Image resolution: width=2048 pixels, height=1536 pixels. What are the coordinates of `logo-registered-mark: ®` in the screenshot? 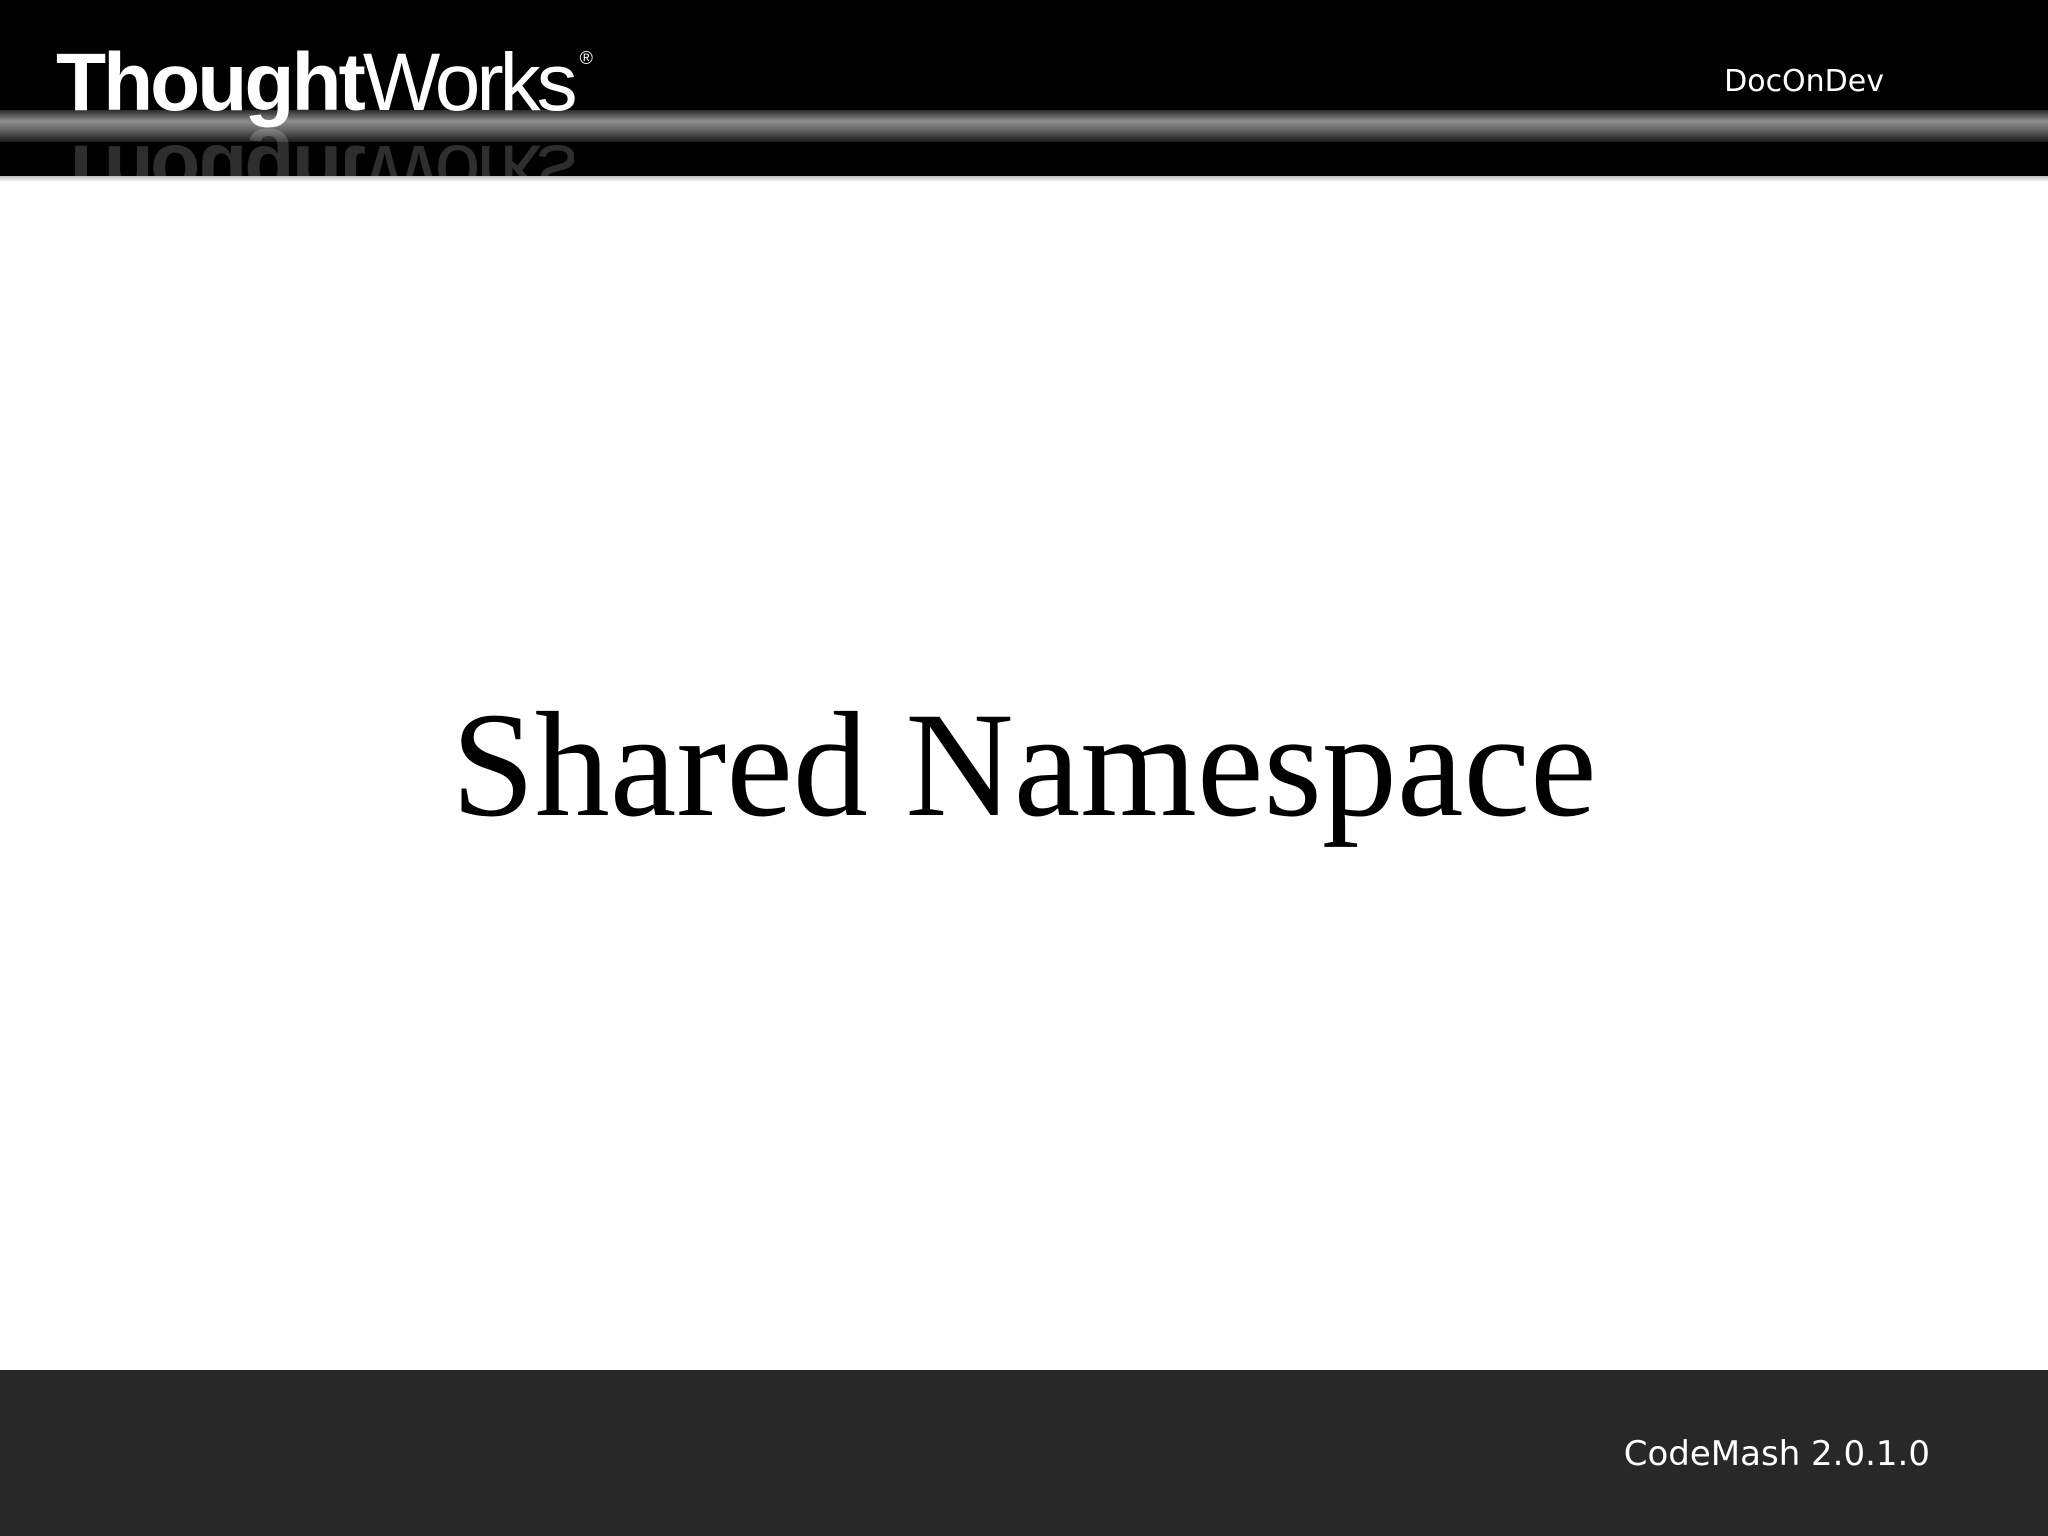 It's located at (586, 58).